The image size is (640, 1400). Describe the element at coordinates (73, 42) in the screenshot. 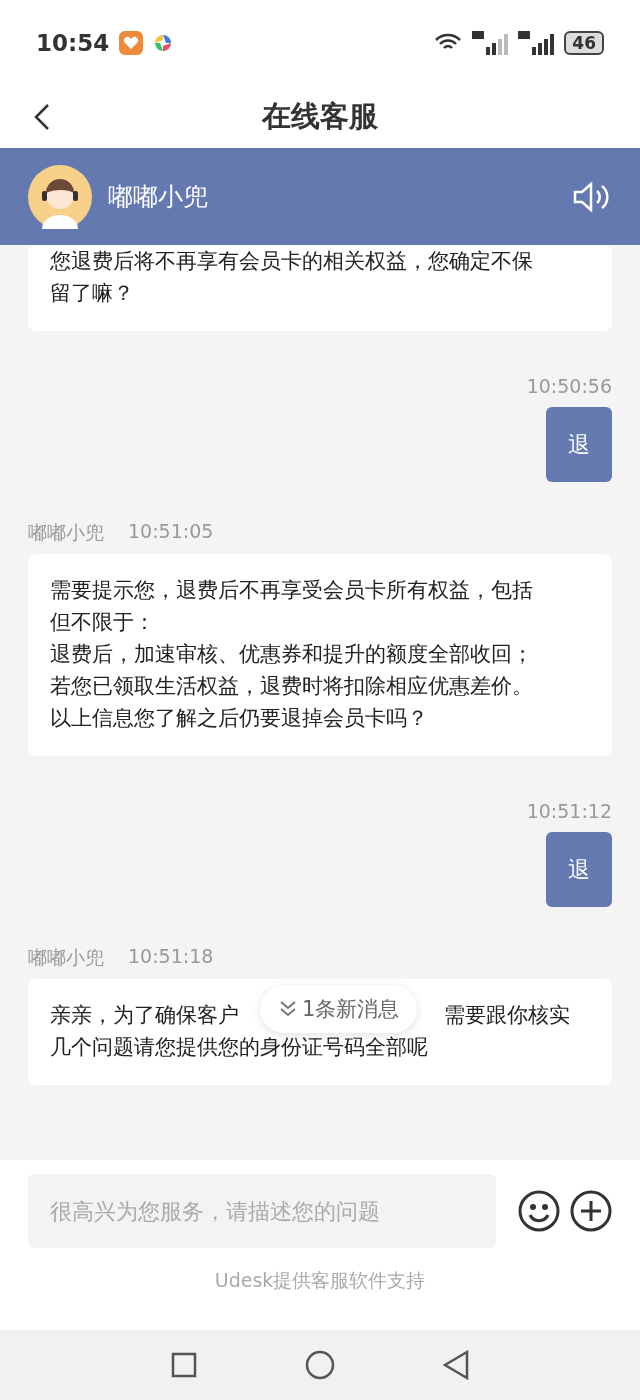

I see `clock: 10:54` at that location.